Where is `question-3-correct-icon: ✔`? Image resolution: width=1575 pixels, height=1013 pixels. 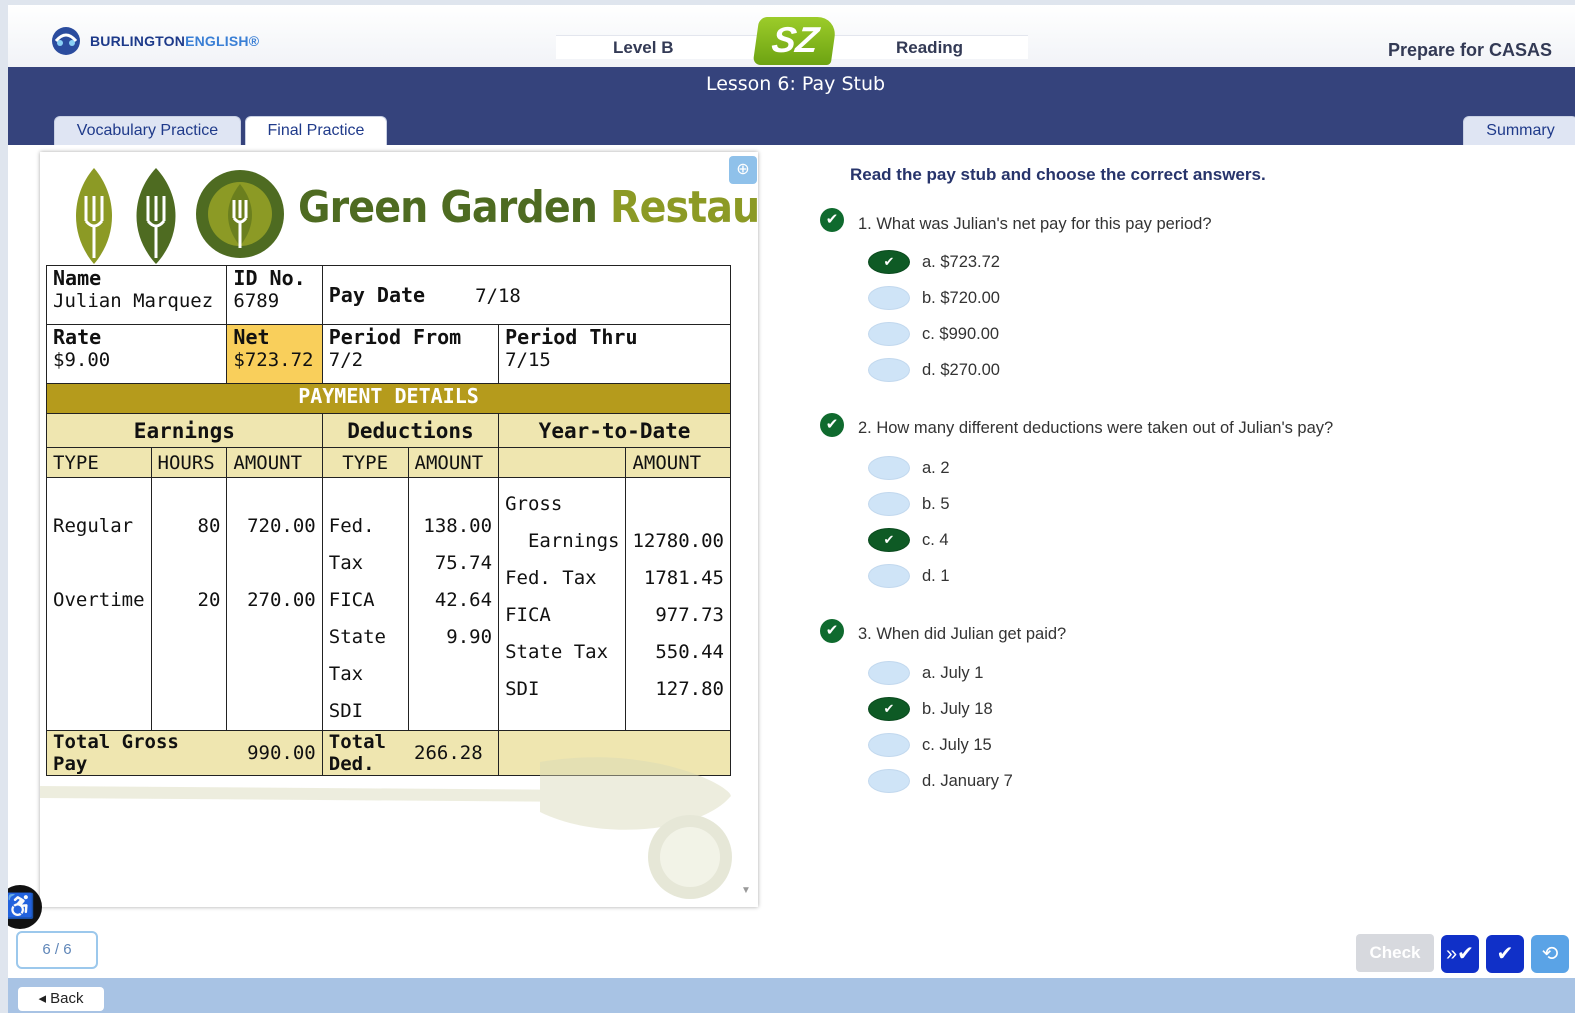 question-3-correct-icon: ✔ is located at coordinates (832, 631).